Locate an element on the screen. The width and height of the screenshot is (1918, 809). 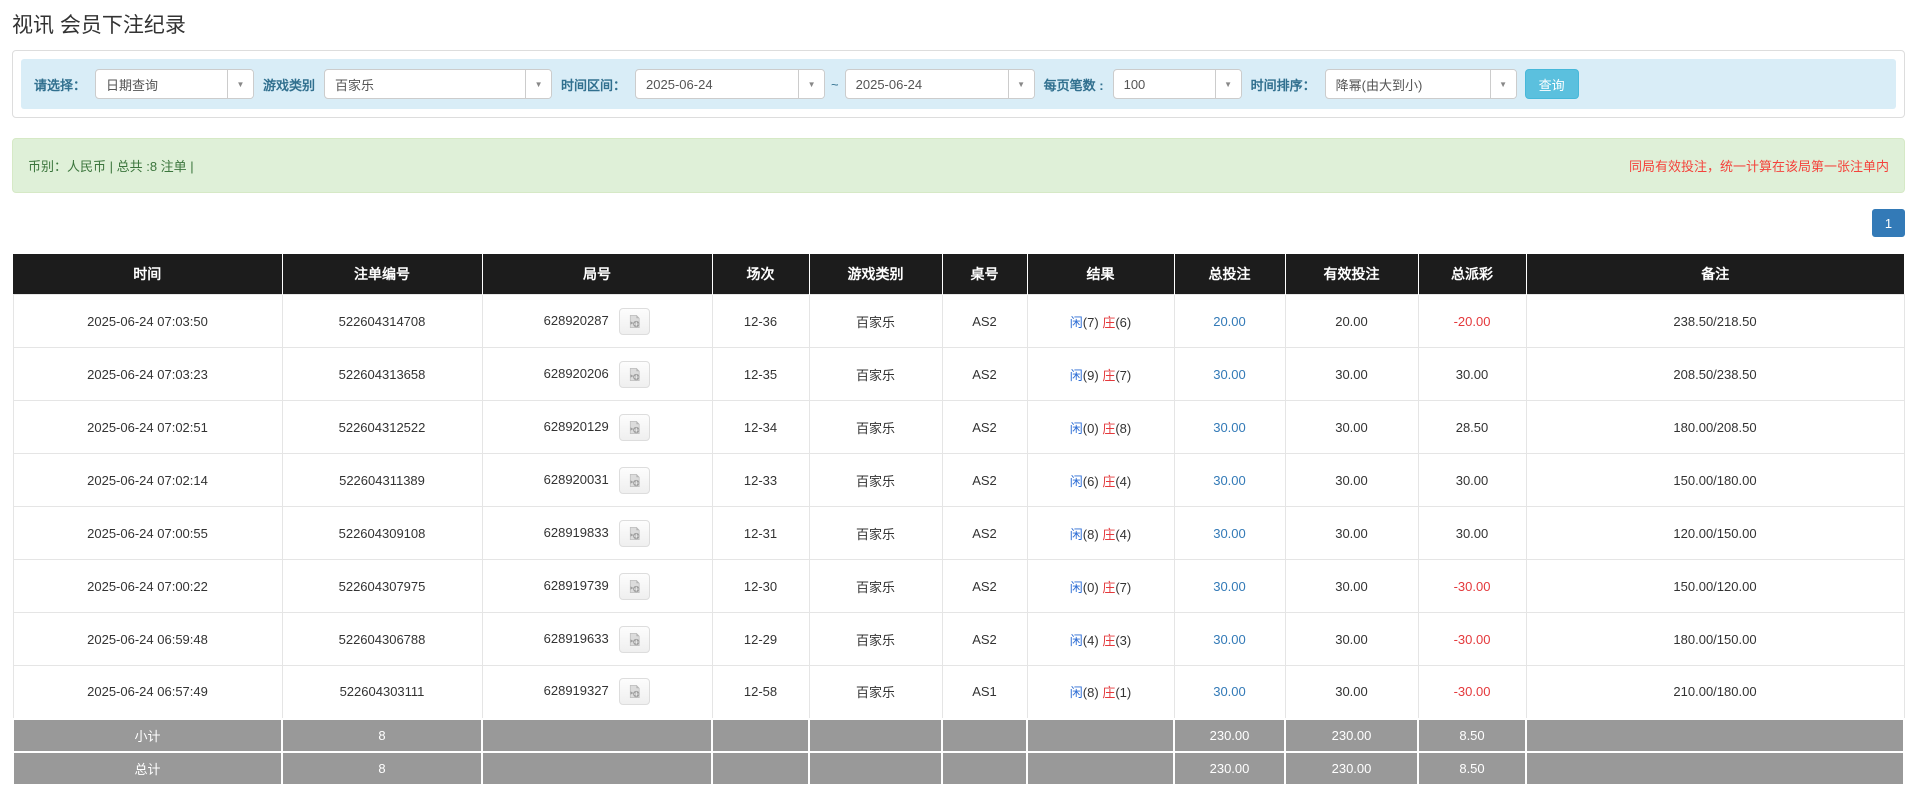
cell-session: 12-34 is located at coordinates (760, 427).